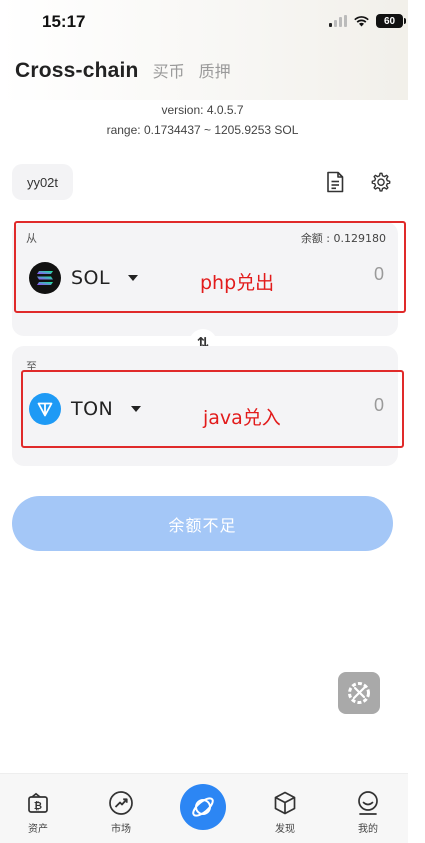  Describe the element at coordinates (202, 130) in the screenshot. I see `range-text: range: 0.1734437 ~ 1205.9253 SOL` at that location.